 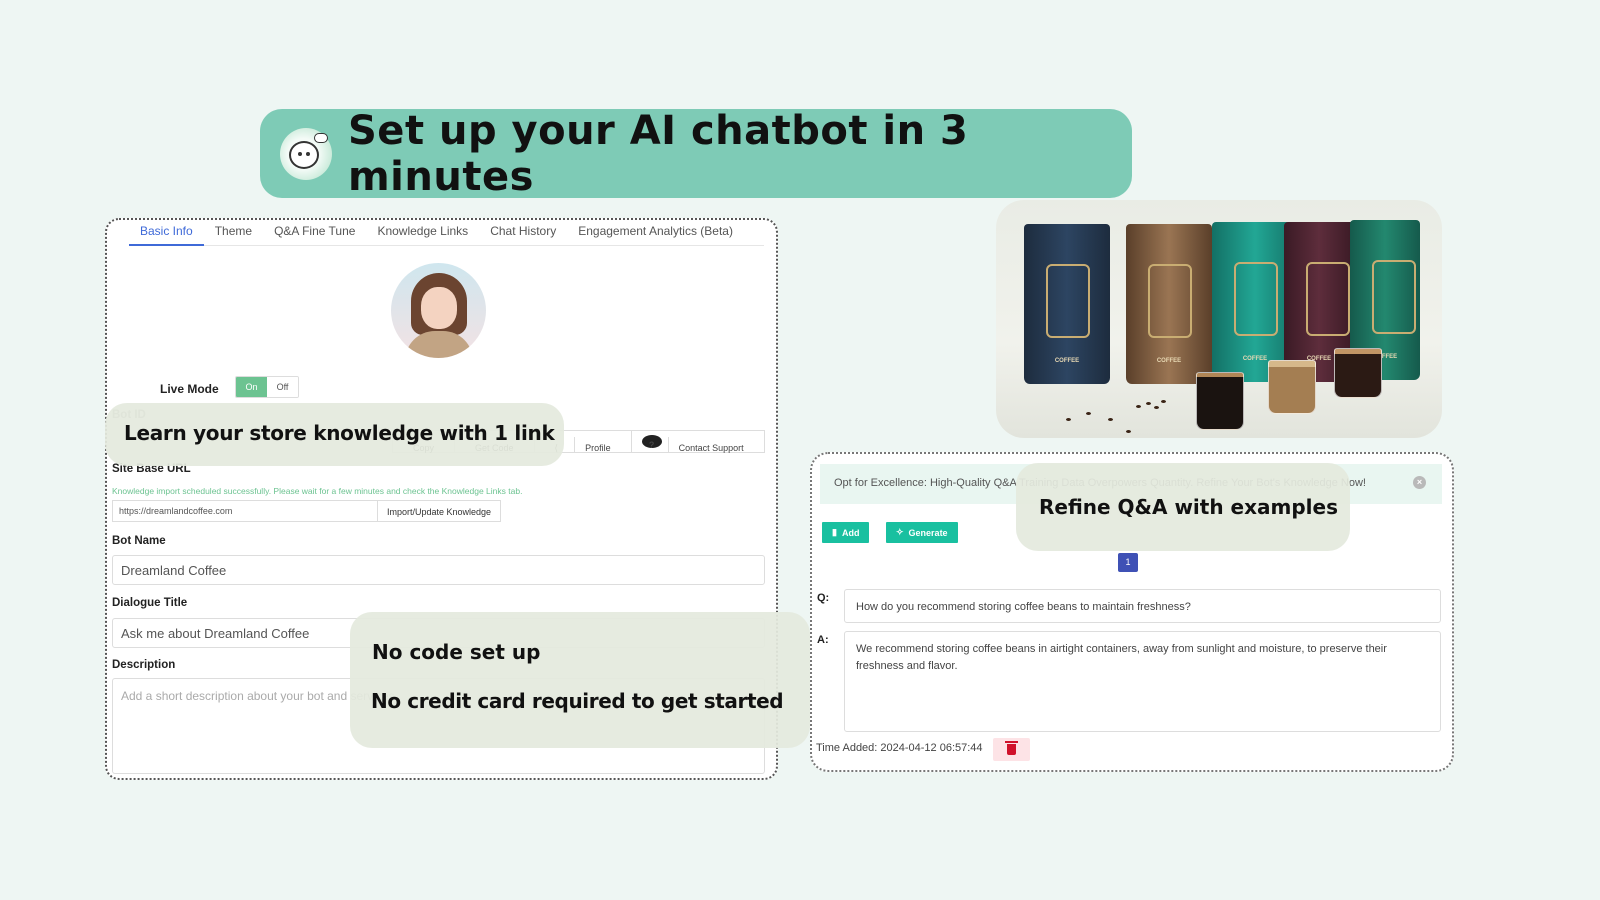 I want to click on question-label: Q:, so click(x=823, y=598).